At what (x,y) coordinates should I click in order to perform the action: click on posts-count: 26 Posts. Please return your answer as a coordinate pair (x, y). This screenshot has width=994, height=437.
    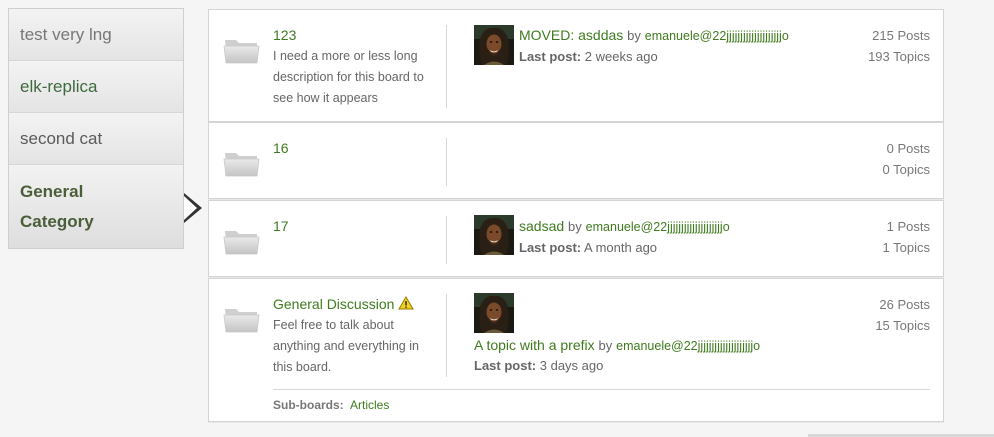
    Looking at the image, I should click on (904, 304).